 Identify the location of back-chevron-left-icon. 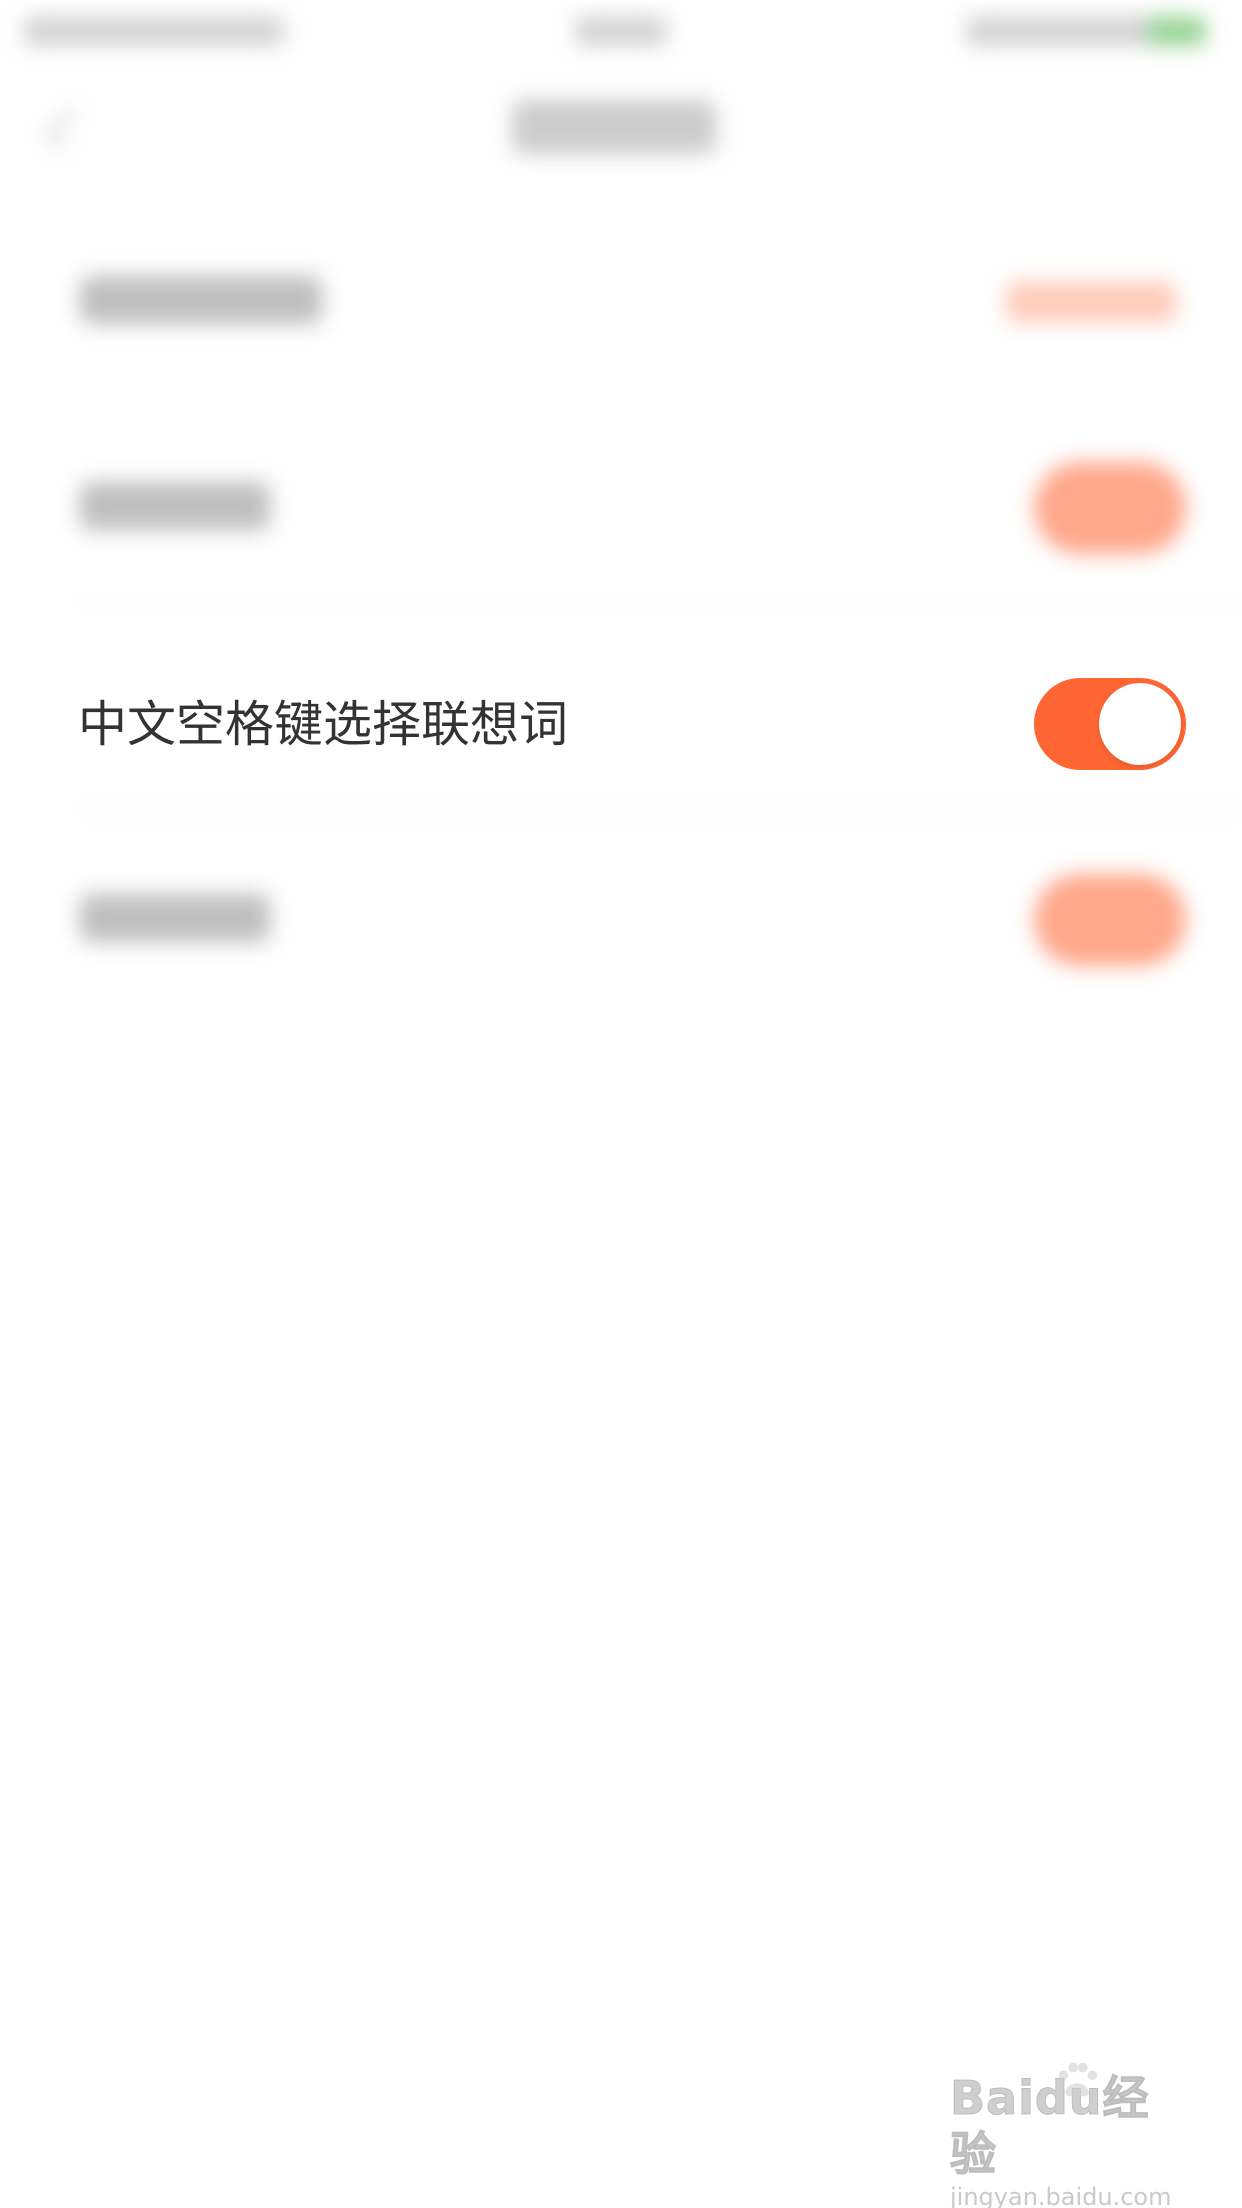
(67, 129).